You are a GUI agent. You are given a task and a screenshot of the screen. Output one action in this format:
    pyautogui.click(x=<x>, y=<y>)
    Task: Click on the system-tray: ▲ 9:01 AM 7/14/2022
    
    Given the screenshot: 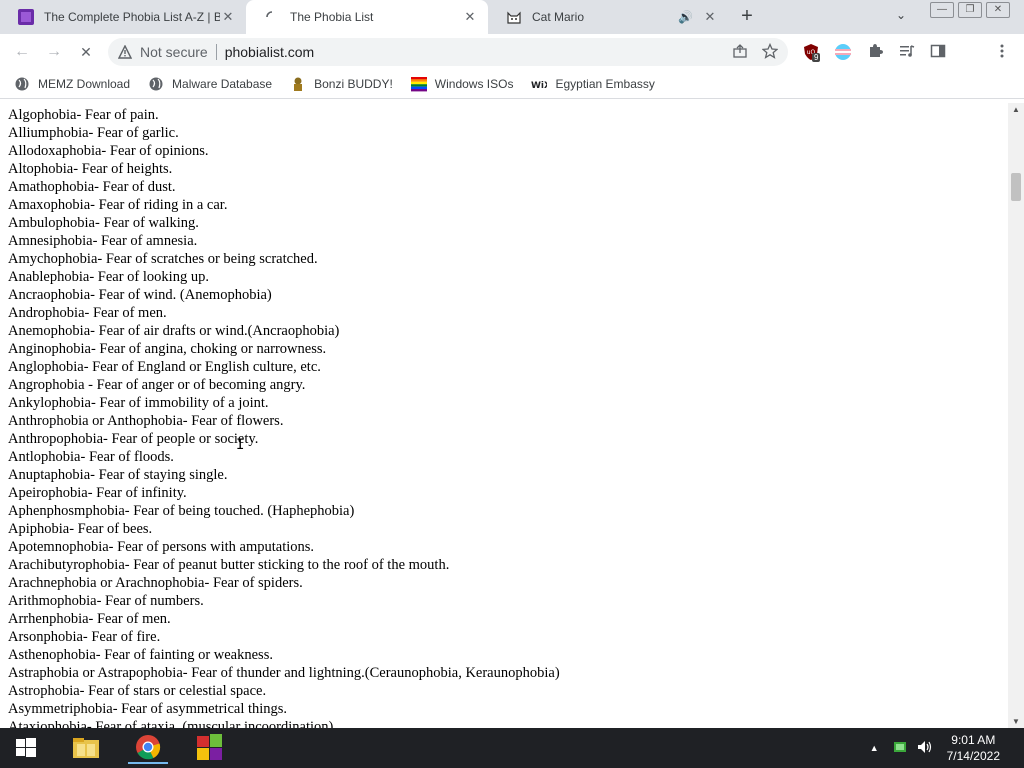 What is the action you would take?
    pyautogui.click(x=947, y=748)
    